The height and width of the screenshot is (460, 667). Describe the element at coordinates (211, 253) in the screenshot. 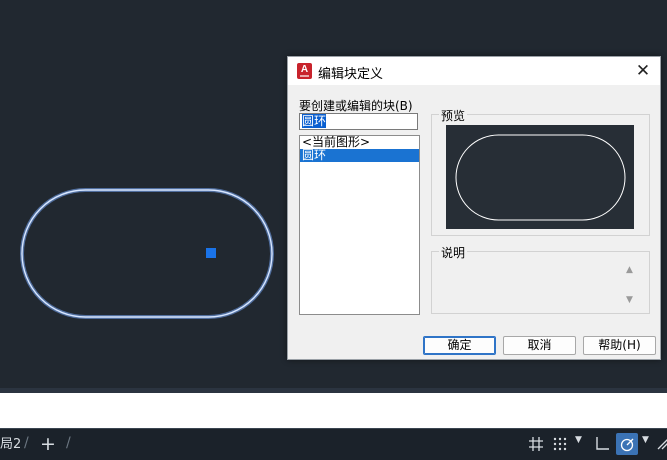

I see `grip-point` at that location.